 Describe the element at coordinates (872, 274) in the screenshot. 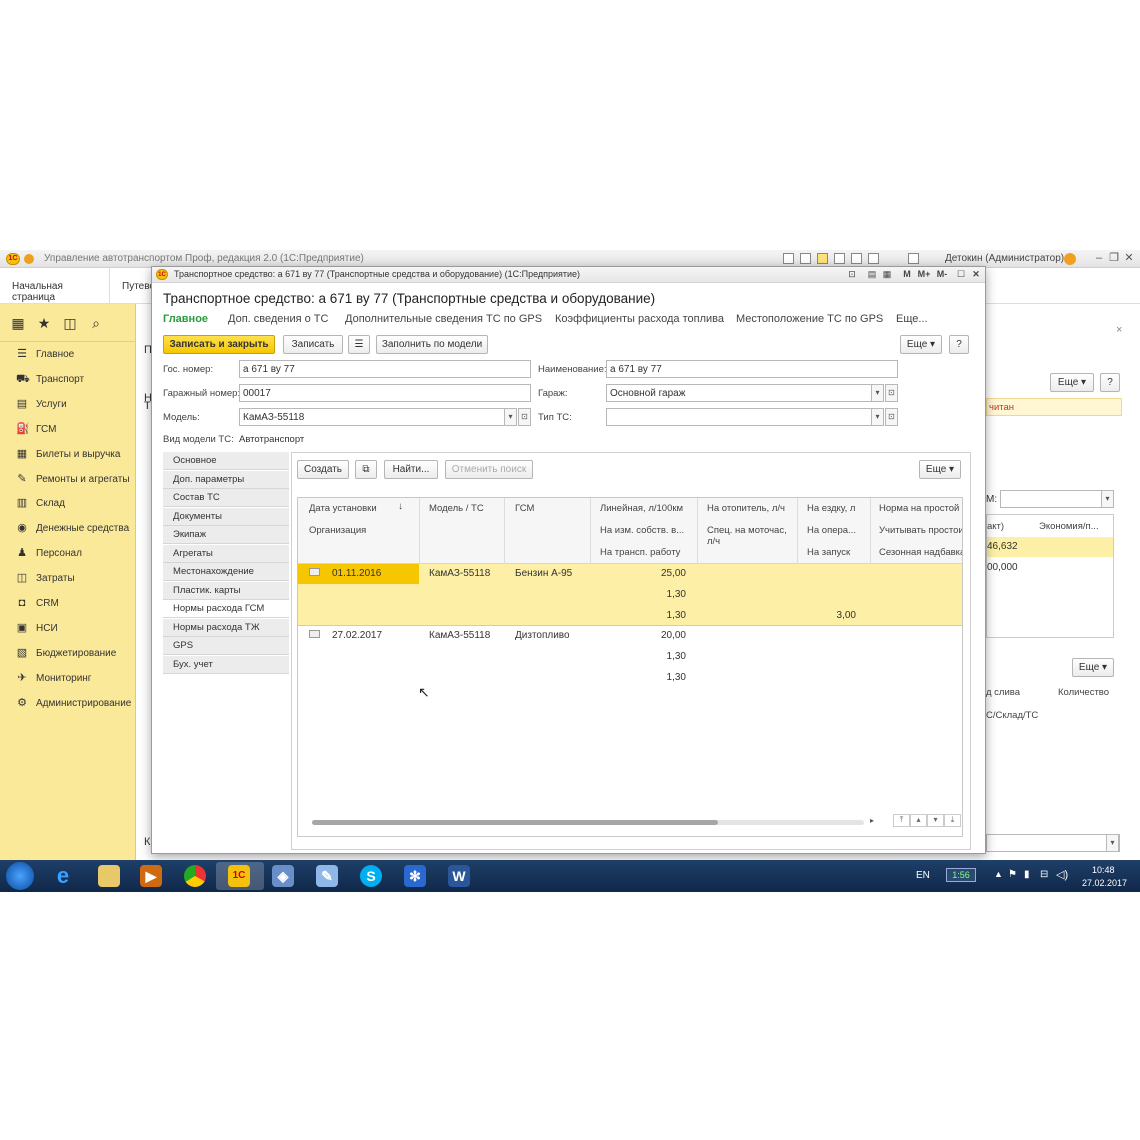

I see `calendar-icon: ▤` at that location.